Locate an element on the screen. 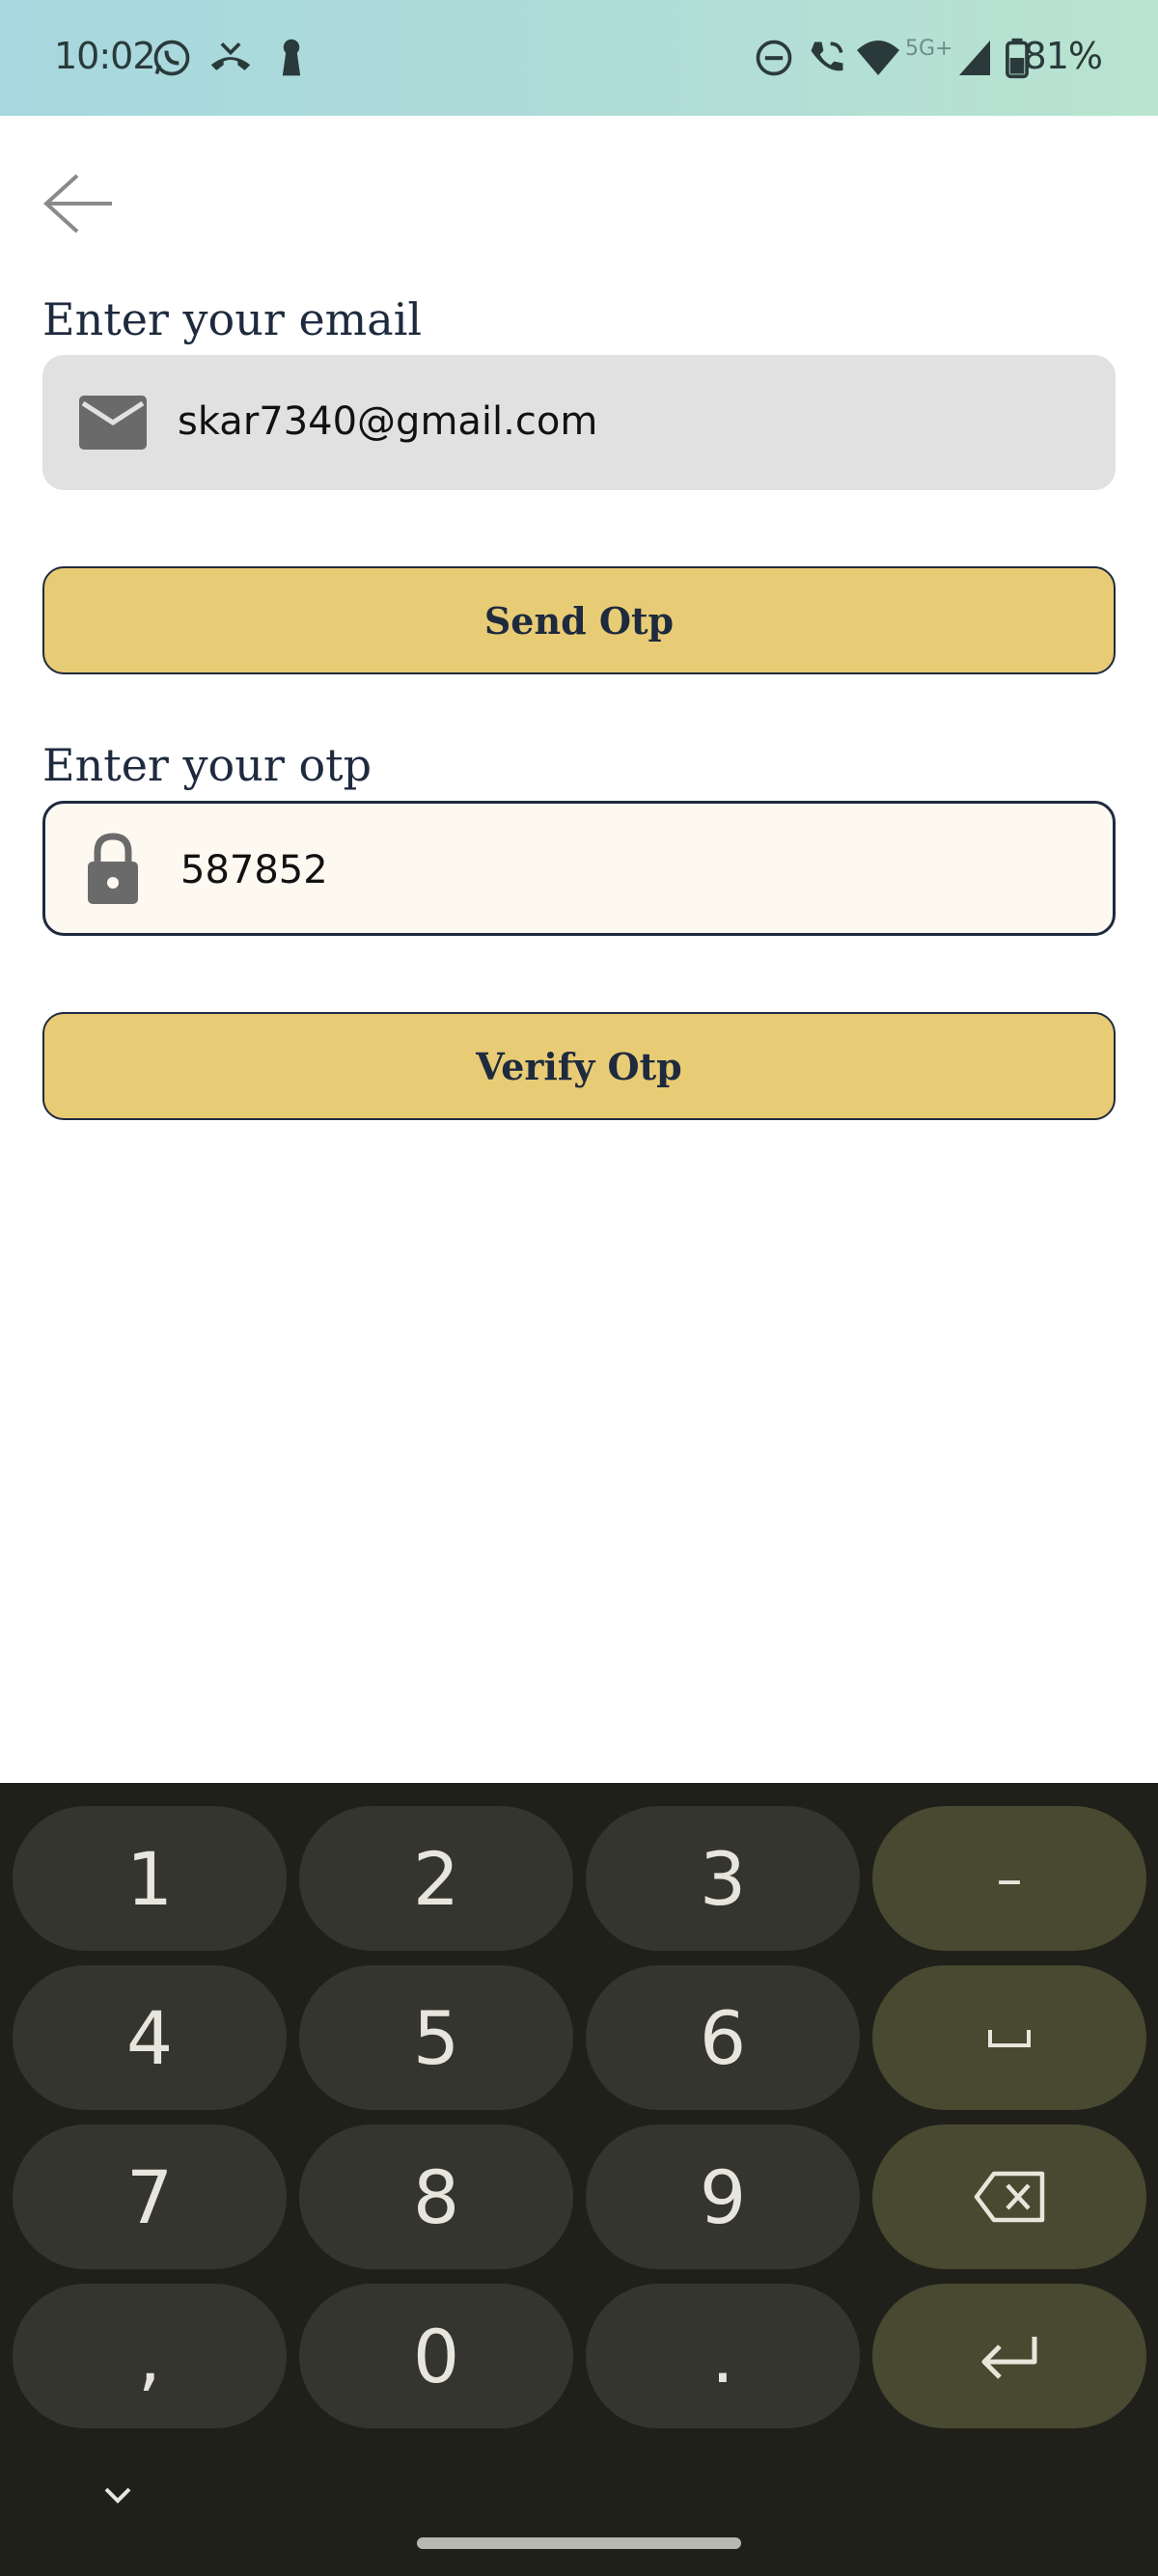 The height and width of the screenshot is (2576, 1158). email-field: skar7340@gmail.com is located at coordinates (579, 422).